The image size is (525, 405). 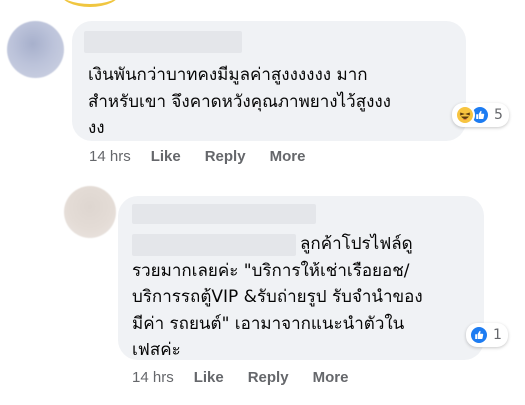 I want to click on previous-reaction-fragment, so click(x=90, y=3).